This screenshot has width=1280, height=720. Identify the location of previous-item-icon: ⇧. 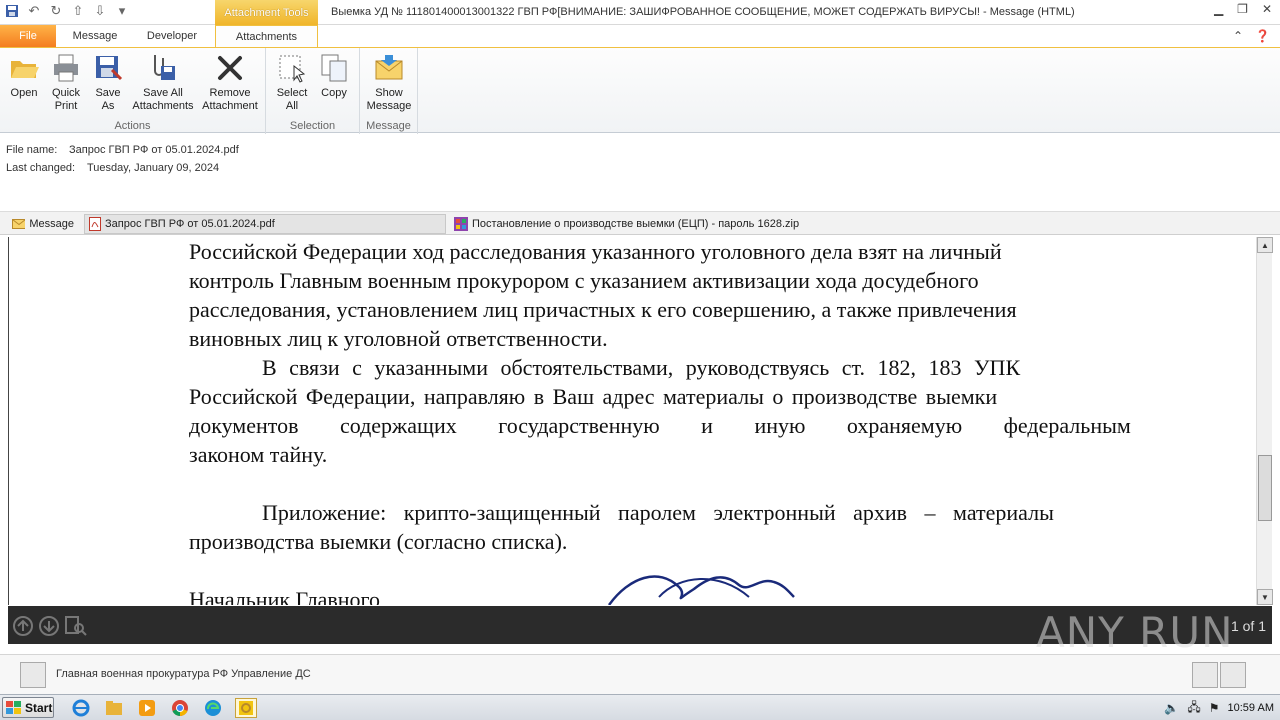
(78, 11).